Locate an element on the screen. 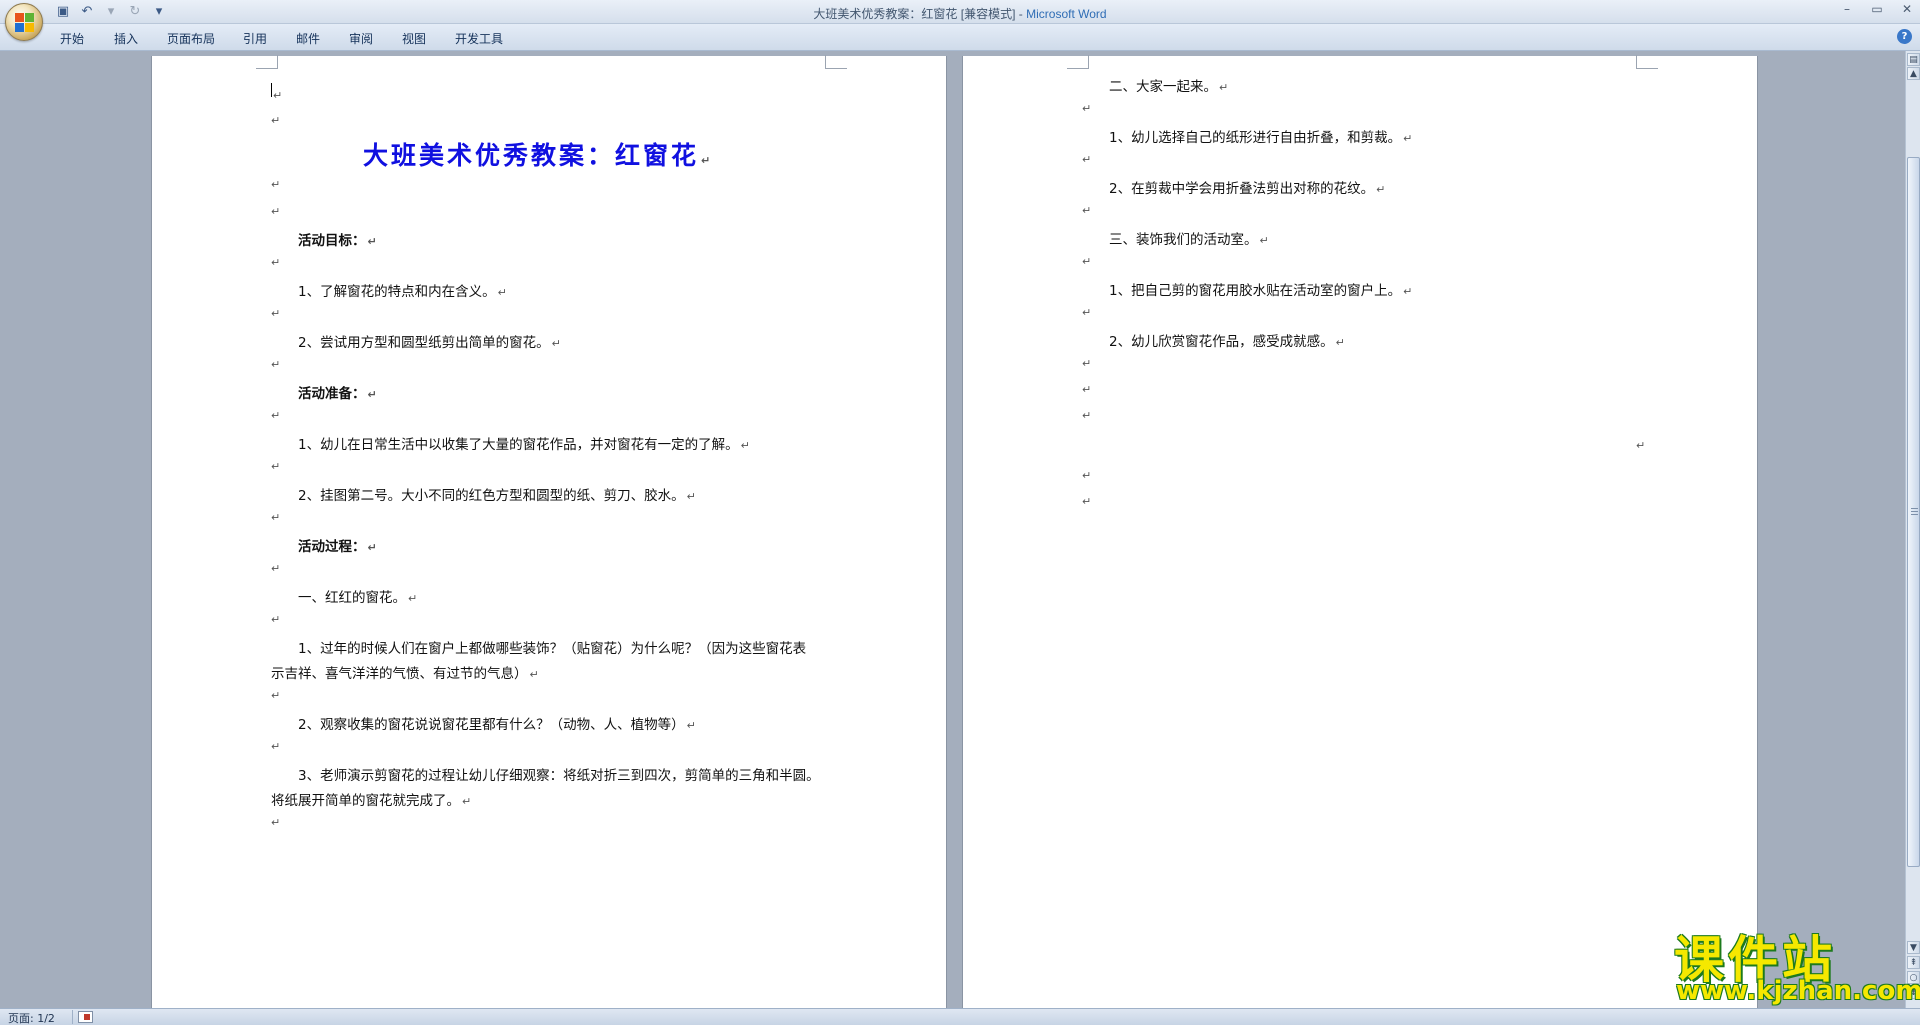 The height and width of the screenshot is (1025, 1920). watermark: 课件站 www.kjzhan.com is located at coordinates (1795, 965).